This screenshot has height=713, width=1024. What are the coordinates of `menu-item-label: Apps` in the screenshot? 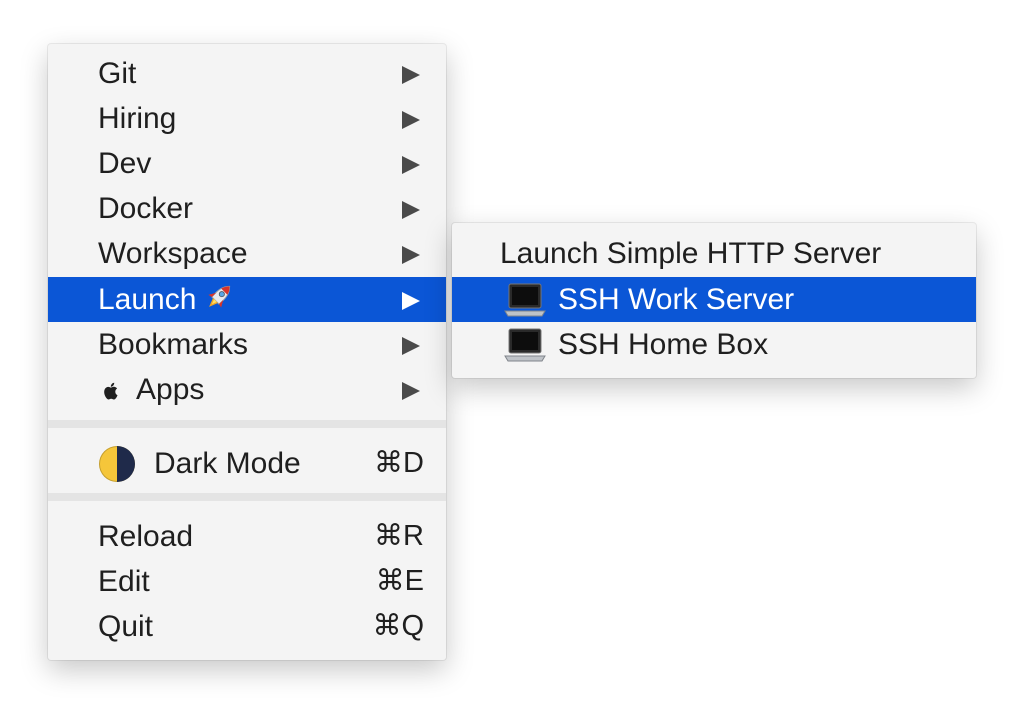 It's located at (170, 389).